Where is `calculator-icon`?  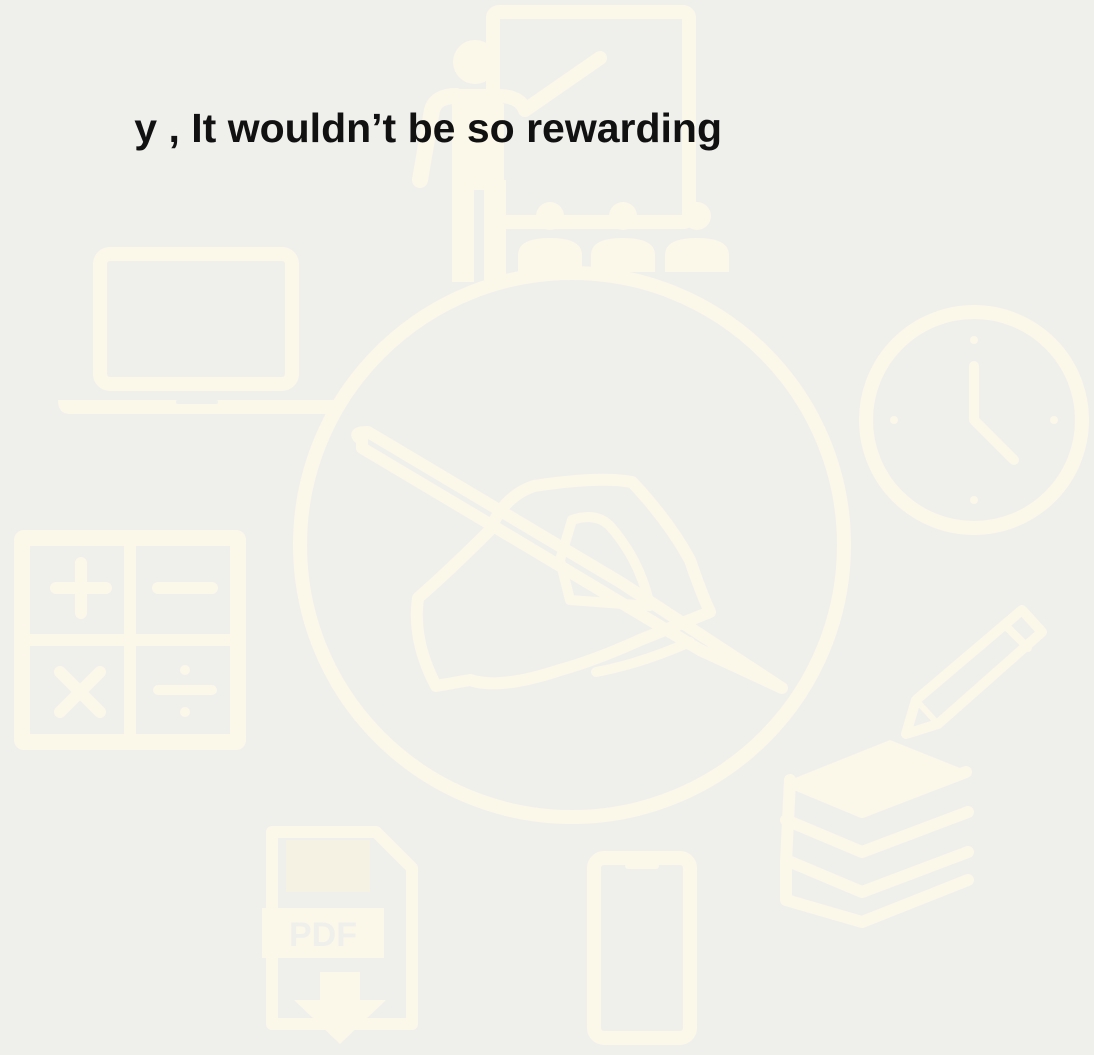 calculator-icon is located at coordinates (130, 640).